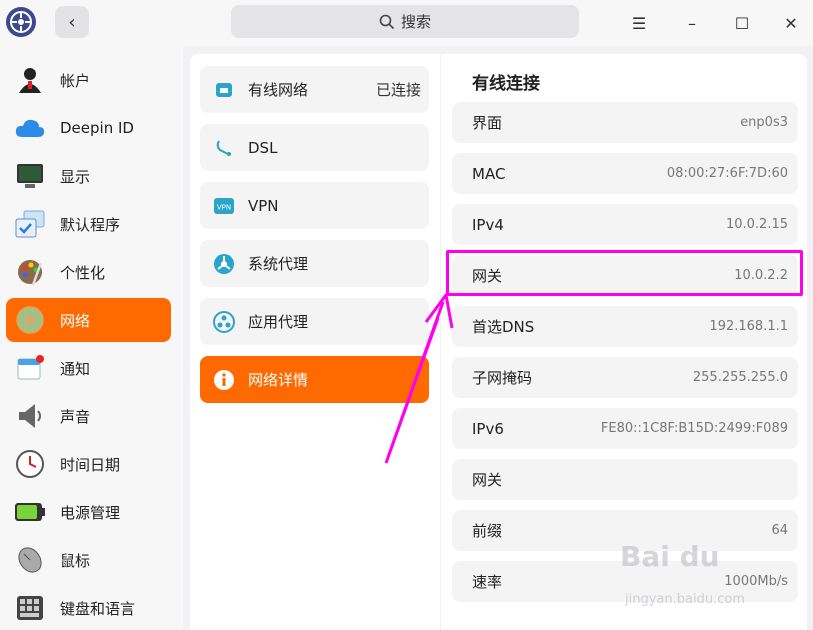  I want to click on detail-value: 192.168.1.1, so click(748, 326).